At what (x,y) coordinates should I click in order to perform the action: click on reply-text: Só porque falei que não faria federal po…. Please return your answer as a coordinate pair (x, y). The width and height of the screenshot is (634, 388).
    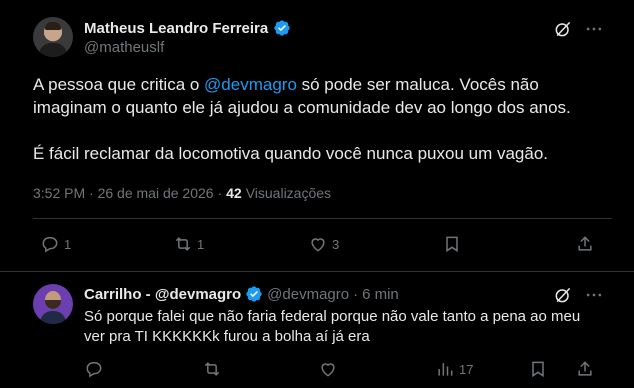
    Looking at the image, I should click on (332, 326).